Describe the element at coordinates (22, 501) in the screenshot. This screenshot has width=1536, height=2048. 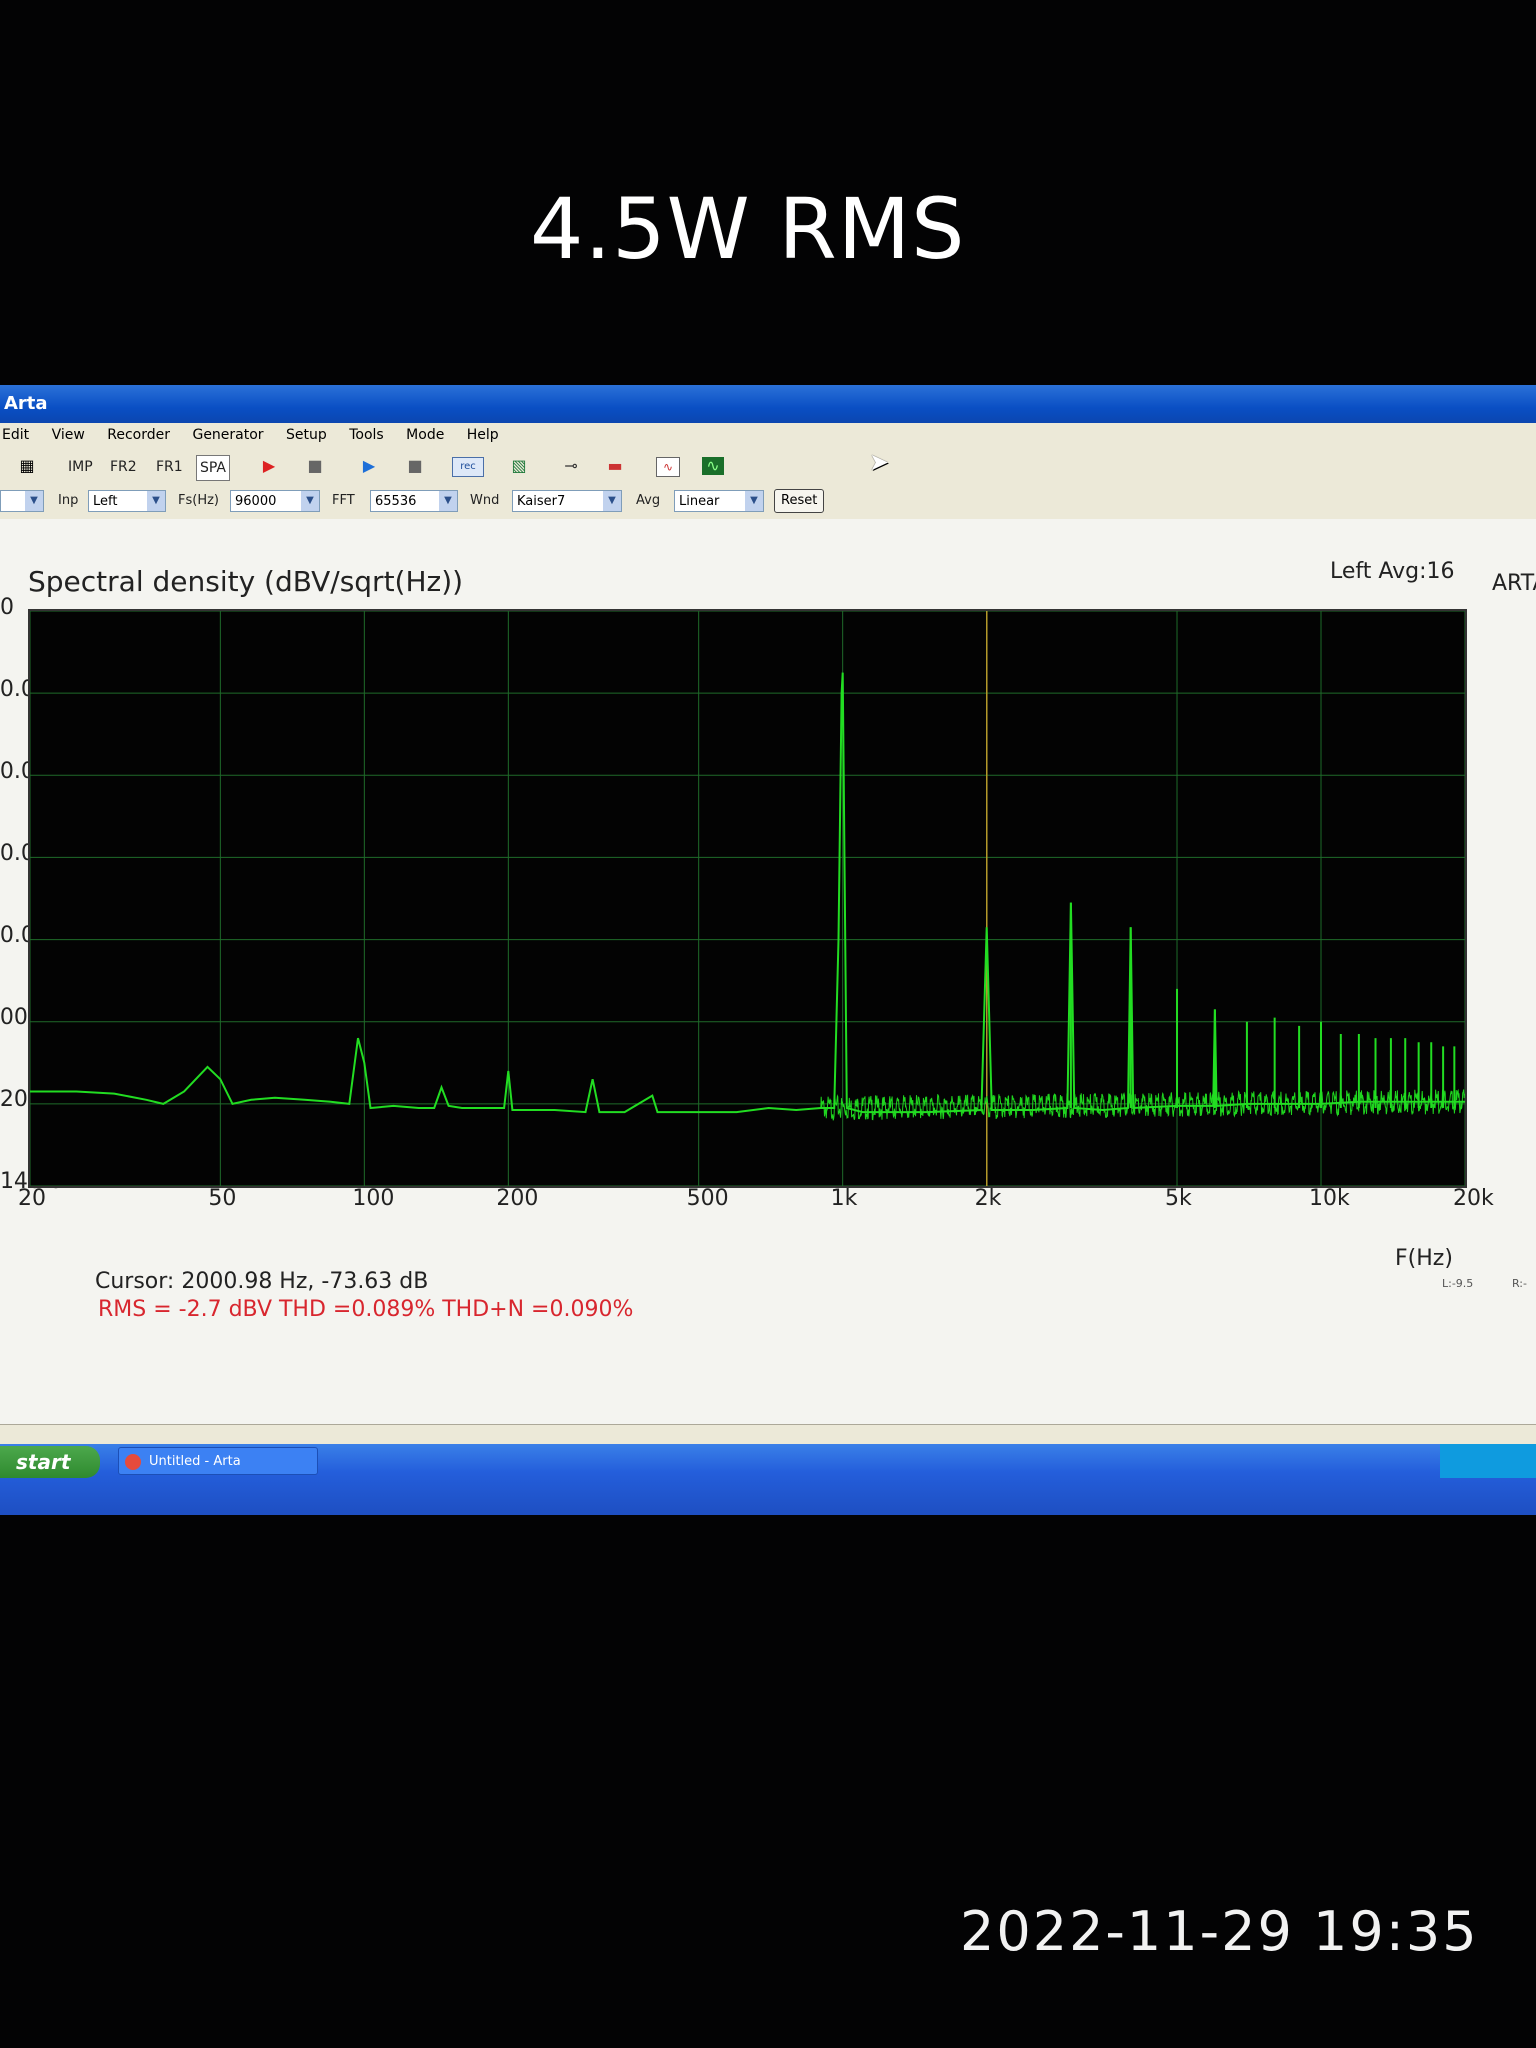
I see `channel-select: ▼` at that location.